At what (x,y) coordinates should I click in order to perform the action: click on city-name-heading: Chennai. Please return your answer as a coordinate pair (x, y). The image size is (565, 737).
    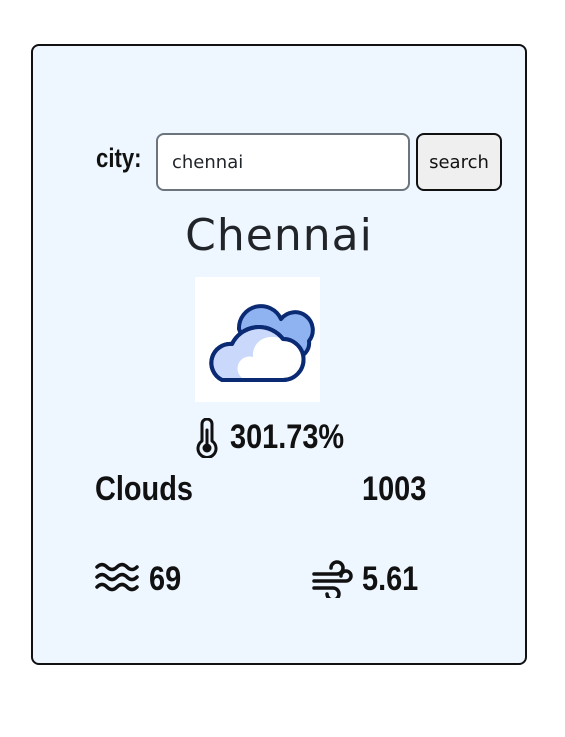
    Looking at the image, I should click on (279, 235).